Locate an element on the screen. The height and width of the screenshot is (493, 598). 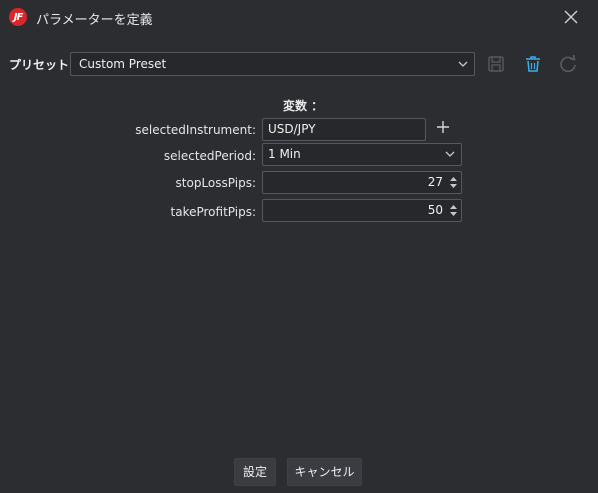
take-profit-spinner: 50 is located at coordinates (362, 210).